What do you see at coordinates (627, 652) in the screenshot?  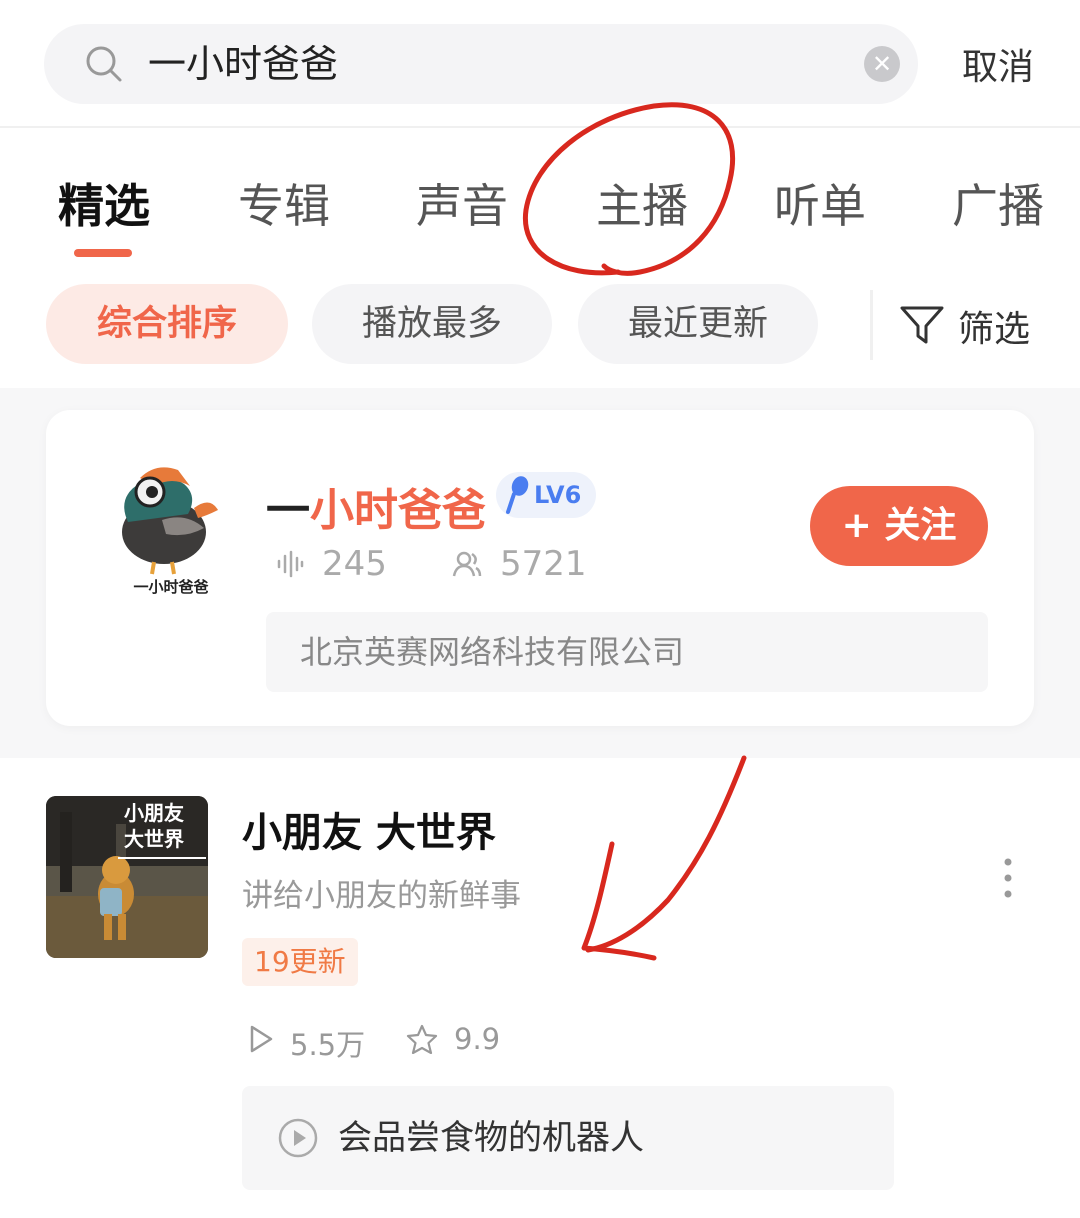 I see `company-name: 北京英赛网络科技有限公司` at bounding box center [627, 652].